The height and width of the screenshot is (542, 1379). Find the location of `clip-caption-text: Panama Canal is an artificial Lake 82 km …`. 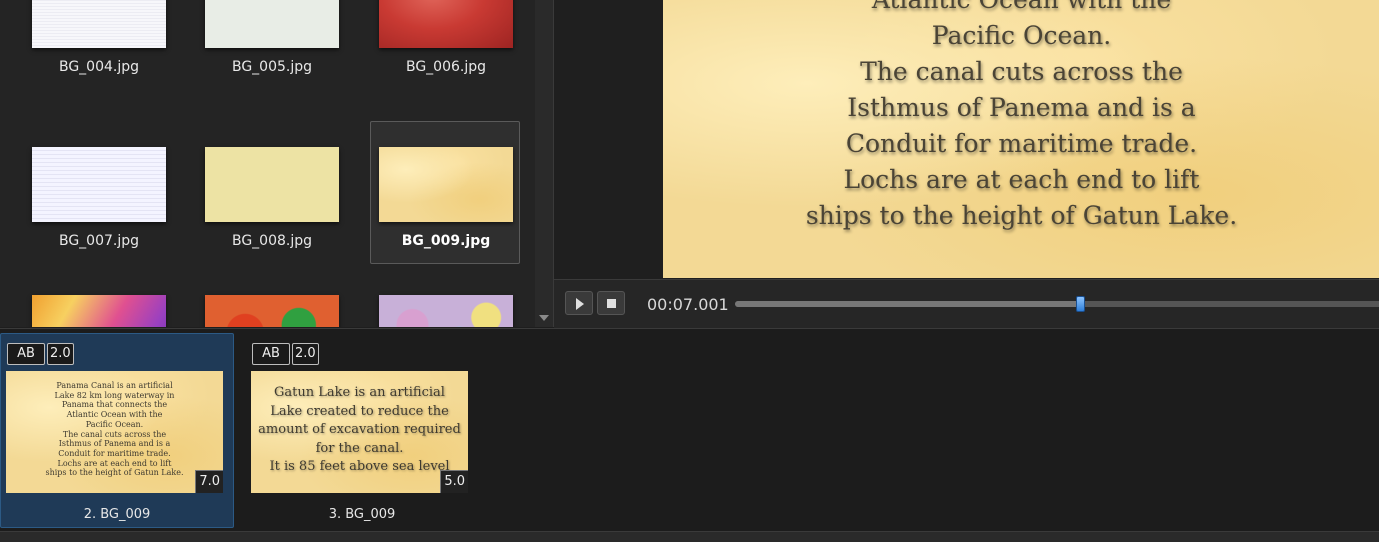

clip-caption-text: Panama Canal is an artificial Lake 82 km … is located at coordinates (114, 429).